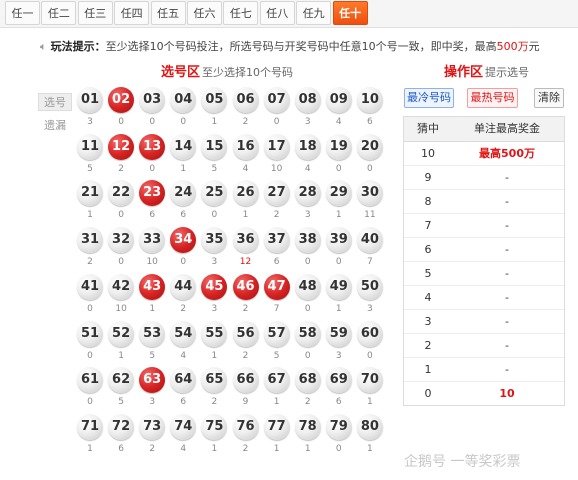 Image resolution: width=578 pixels, height=480 pixels. Describe the element at coordinates (152, 100) in the screenshot. I see `number-ball: 03` at that location.